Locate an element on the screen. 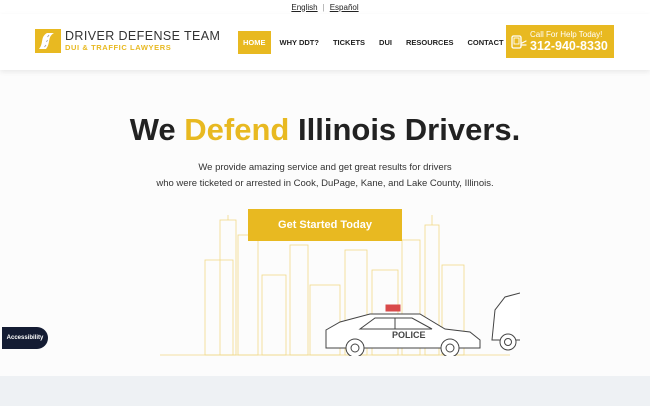 This screenshot has width=650, height=406. nav-home: HOME is located at coordinates (254, 42).